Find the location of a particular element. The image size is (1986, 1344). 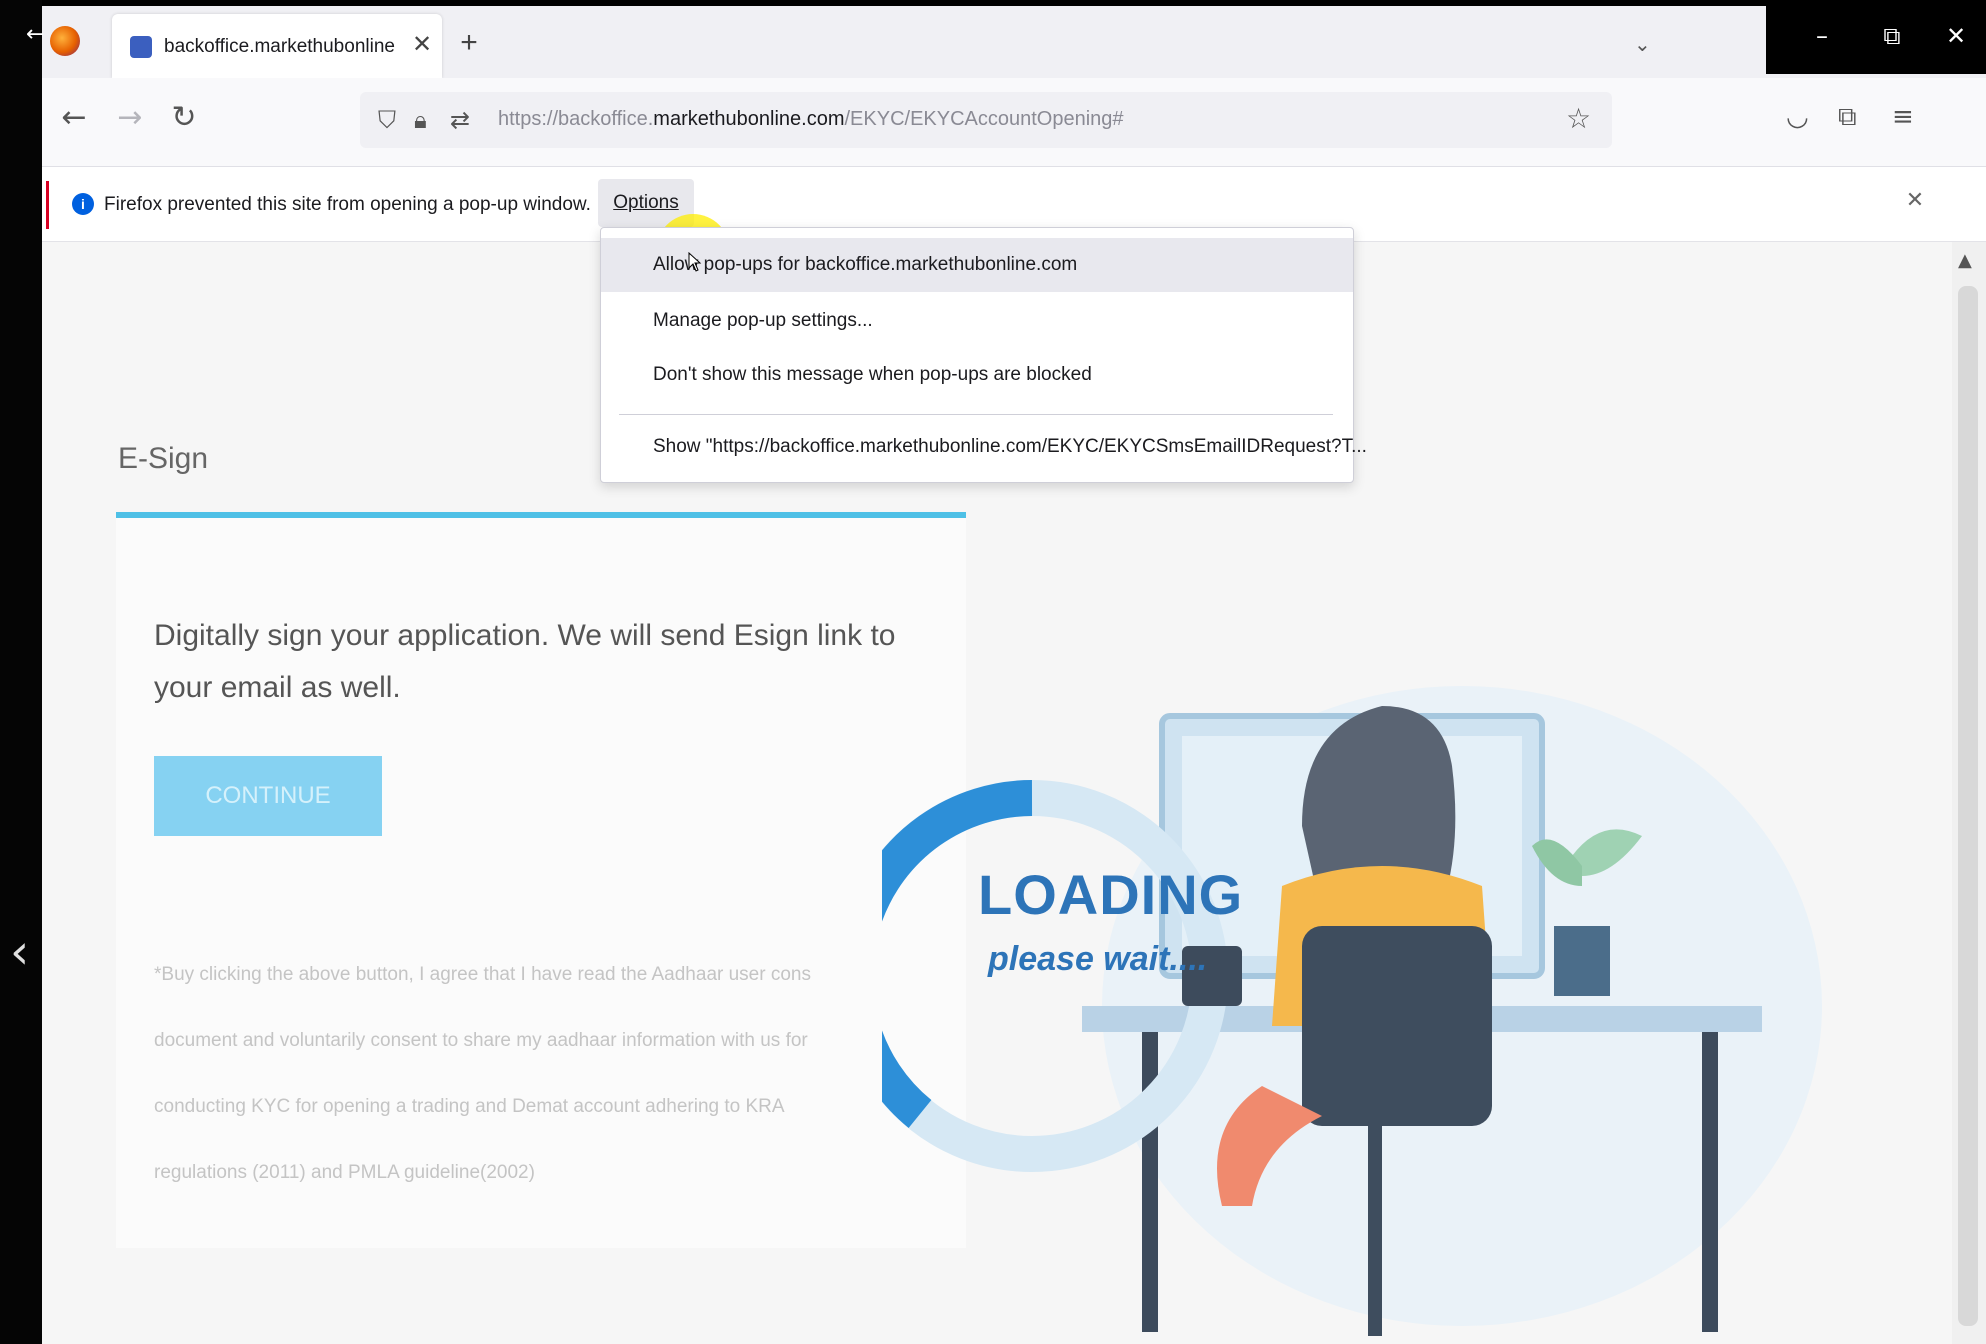

tab-title: backoffice.markethubonline.co is located at coordinates (280, 46).